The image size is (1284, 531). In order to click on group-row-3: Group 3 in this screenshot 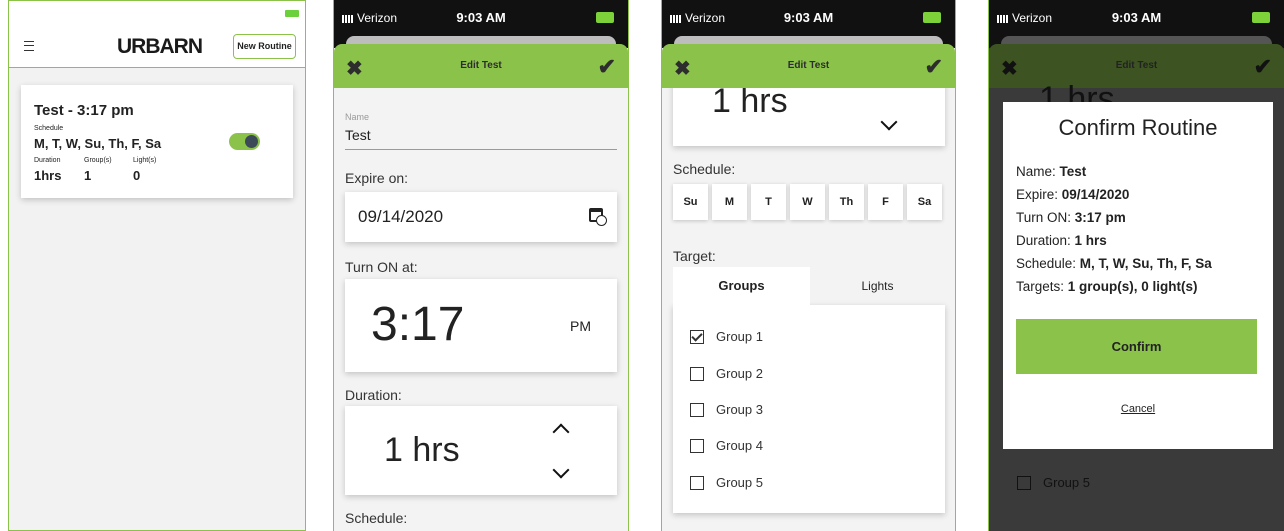, I will do `click(726, 409)`.